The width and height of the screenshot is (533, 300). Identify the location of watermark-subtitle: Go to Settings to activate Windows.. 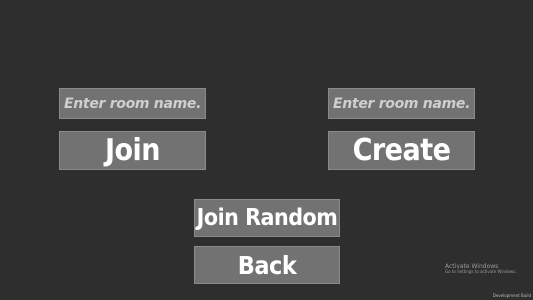
(481, 272).